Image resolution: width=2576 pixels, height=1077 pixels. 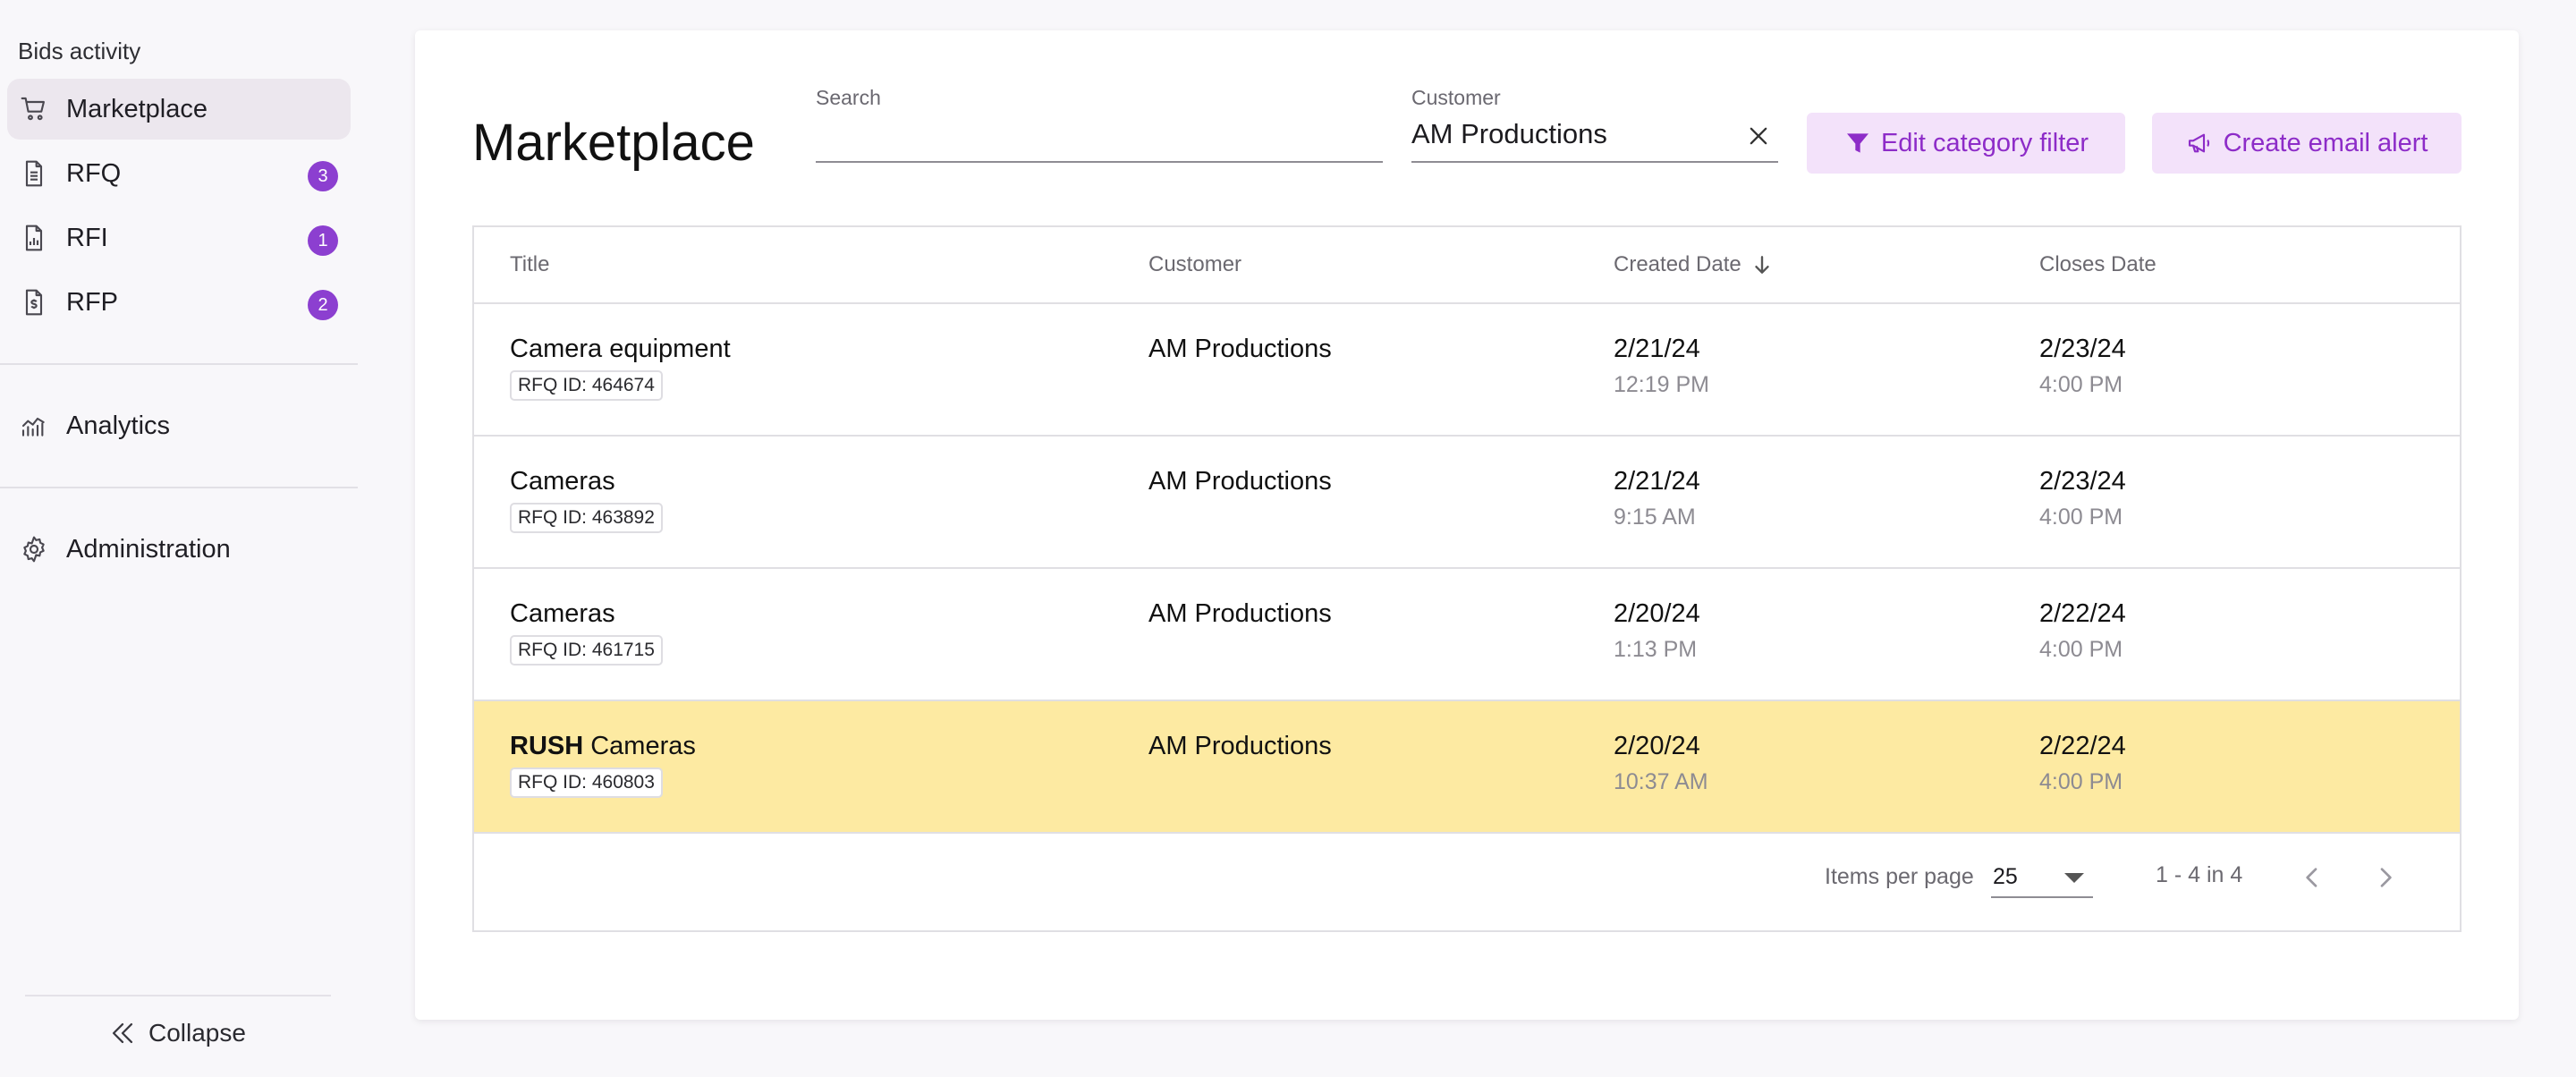 I want to click on row-created-time: 9:15 AM, so click(x=1655, y=517).